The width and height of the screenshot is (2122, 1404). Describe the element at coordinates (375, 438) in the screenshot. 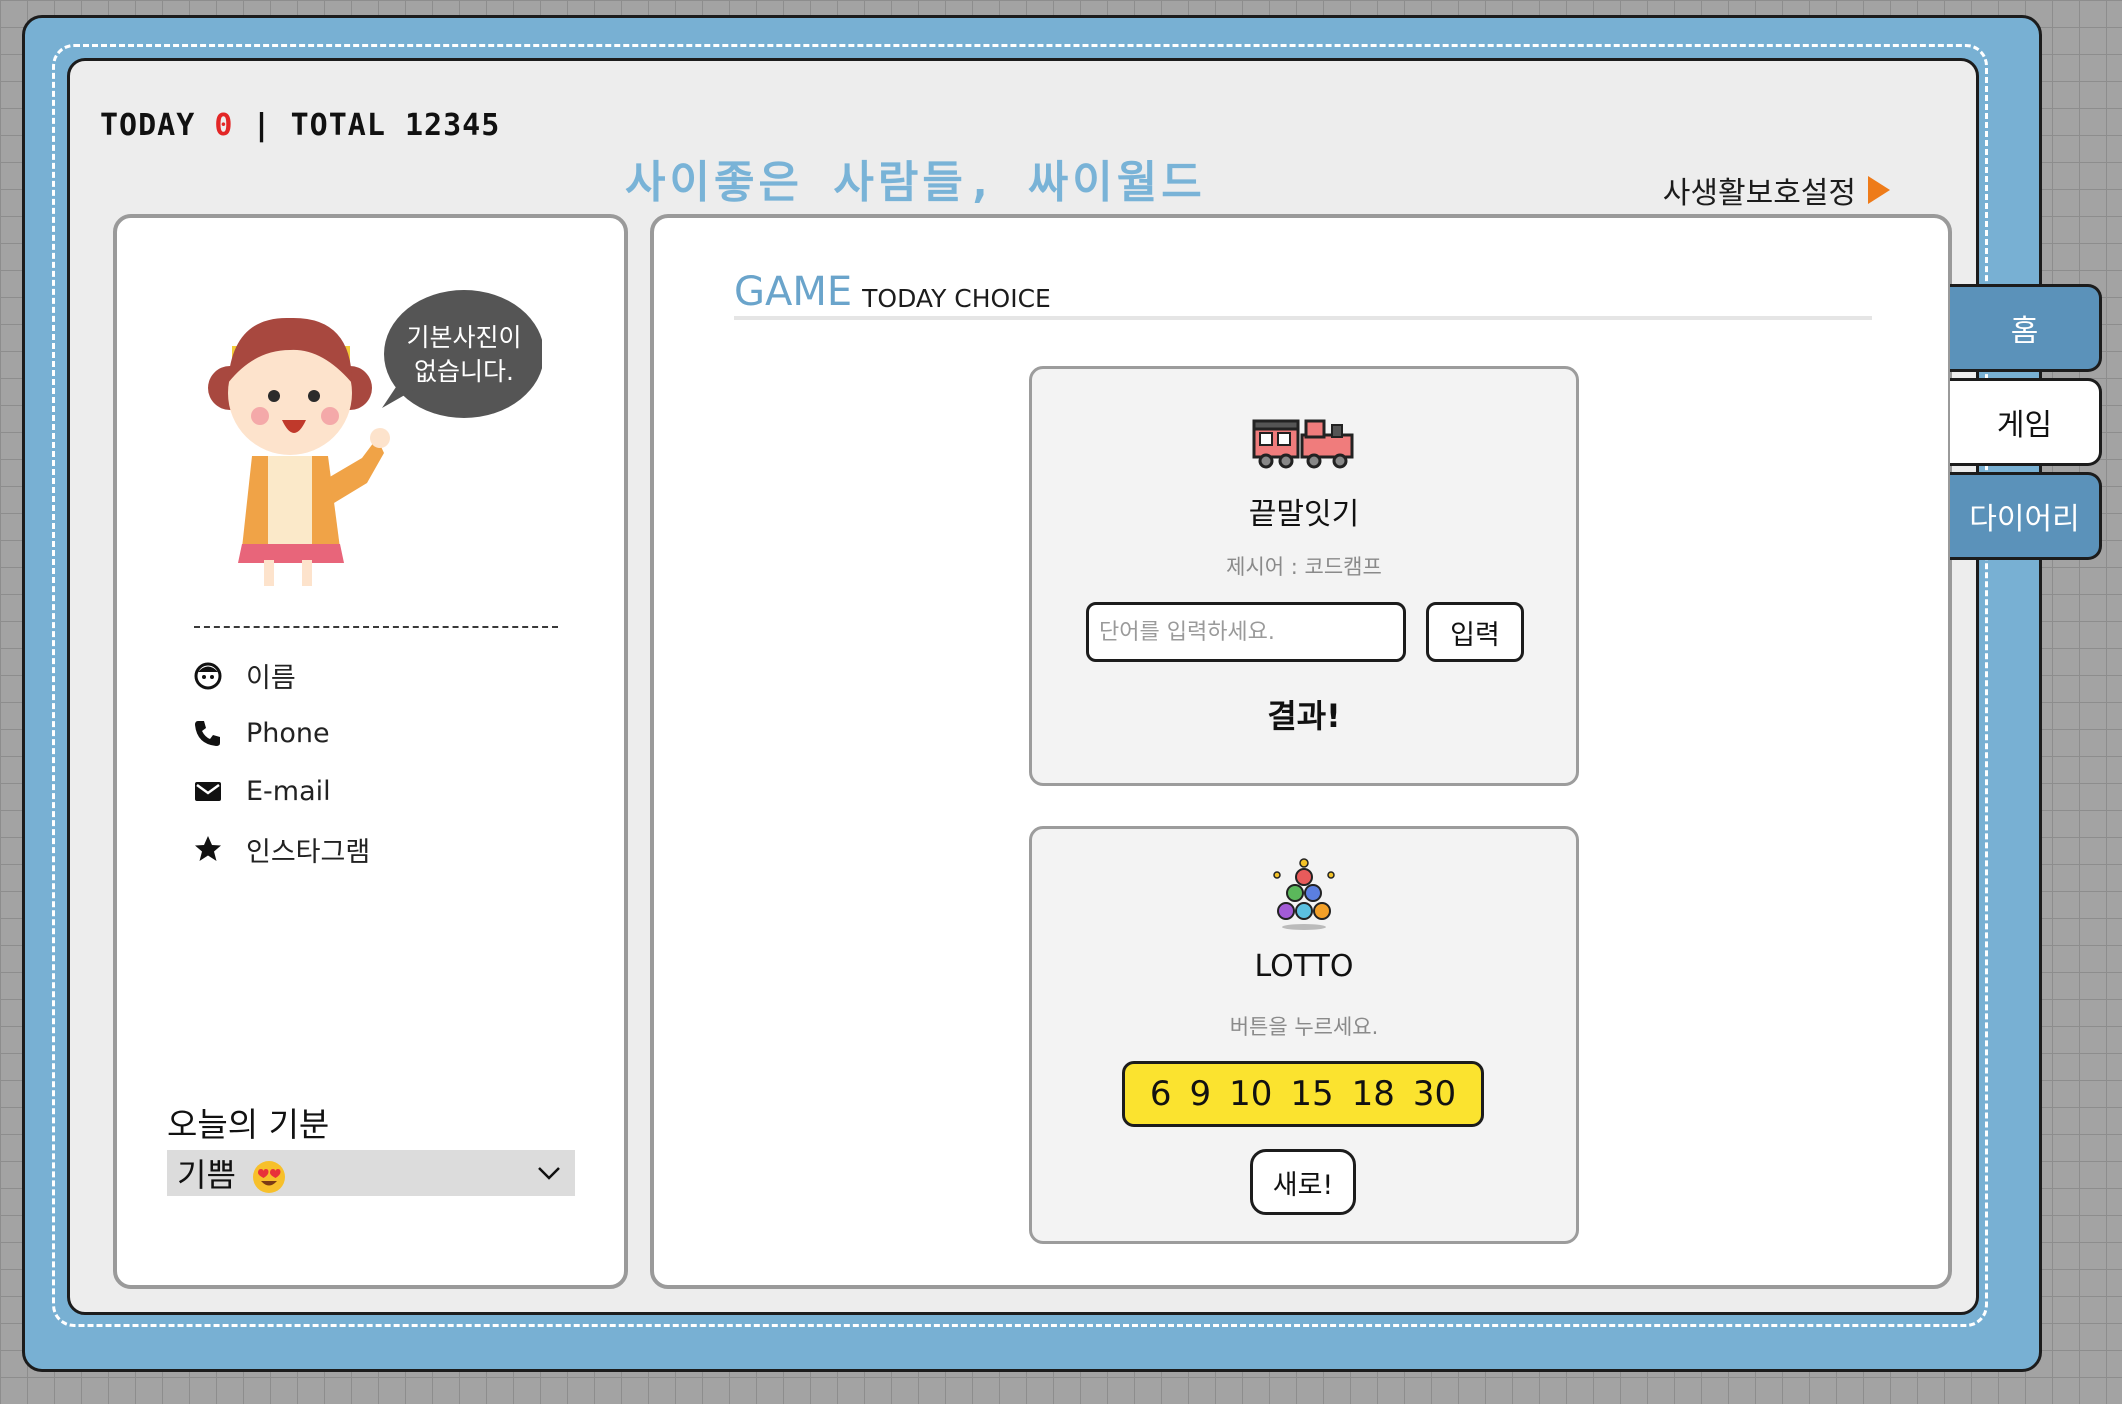

I see `default-avatar-image: 기본사진이 없습니다.` at that location.